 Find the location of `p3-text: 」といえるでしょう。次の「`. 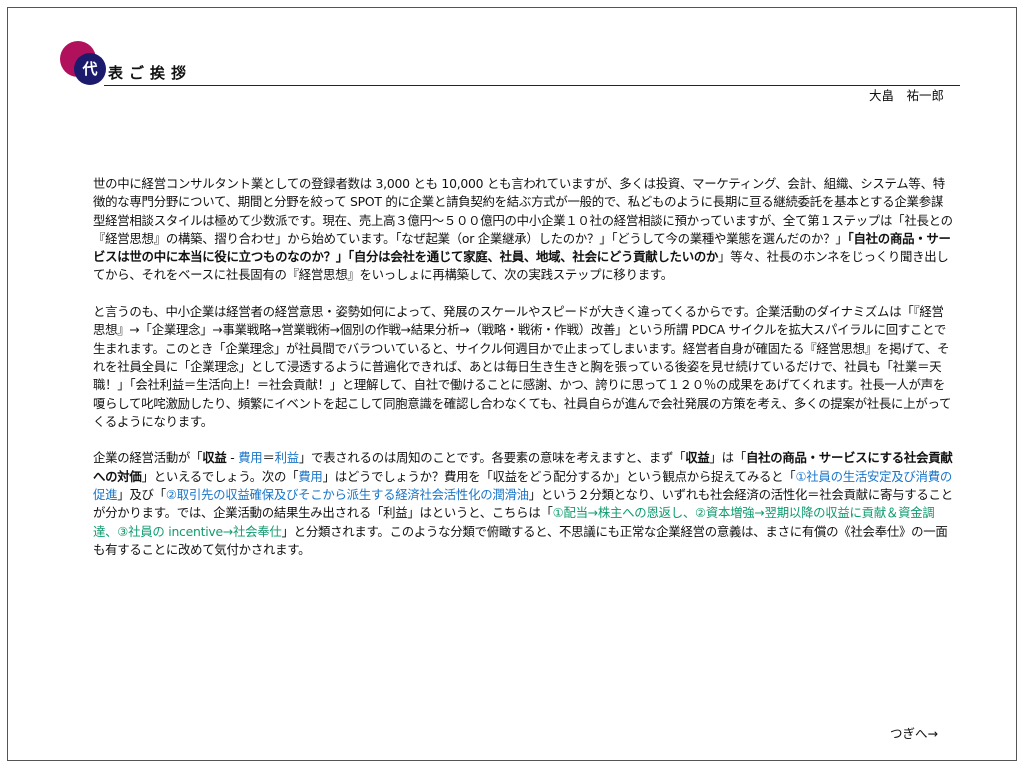

p3-text: 」といえるでしょう。次の「 is located at coordinates (220, 476).